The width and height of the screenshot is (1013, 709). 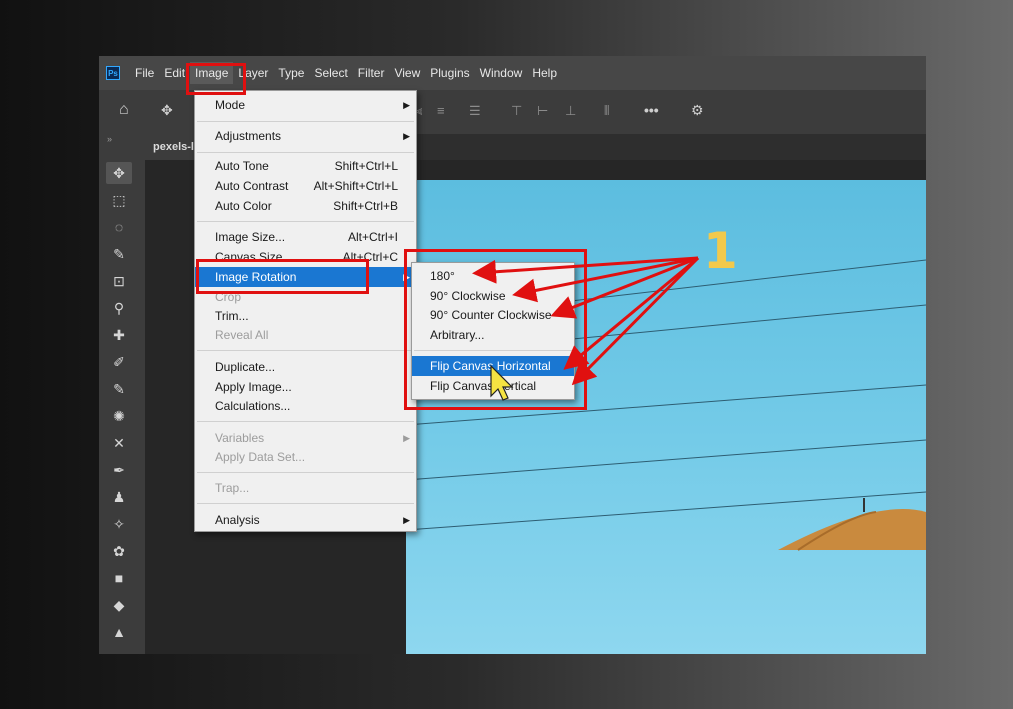 What do you see at coordinates (502, 382) in the screenshot?
I see `cursor-icon` at bounding box center [502, 382].